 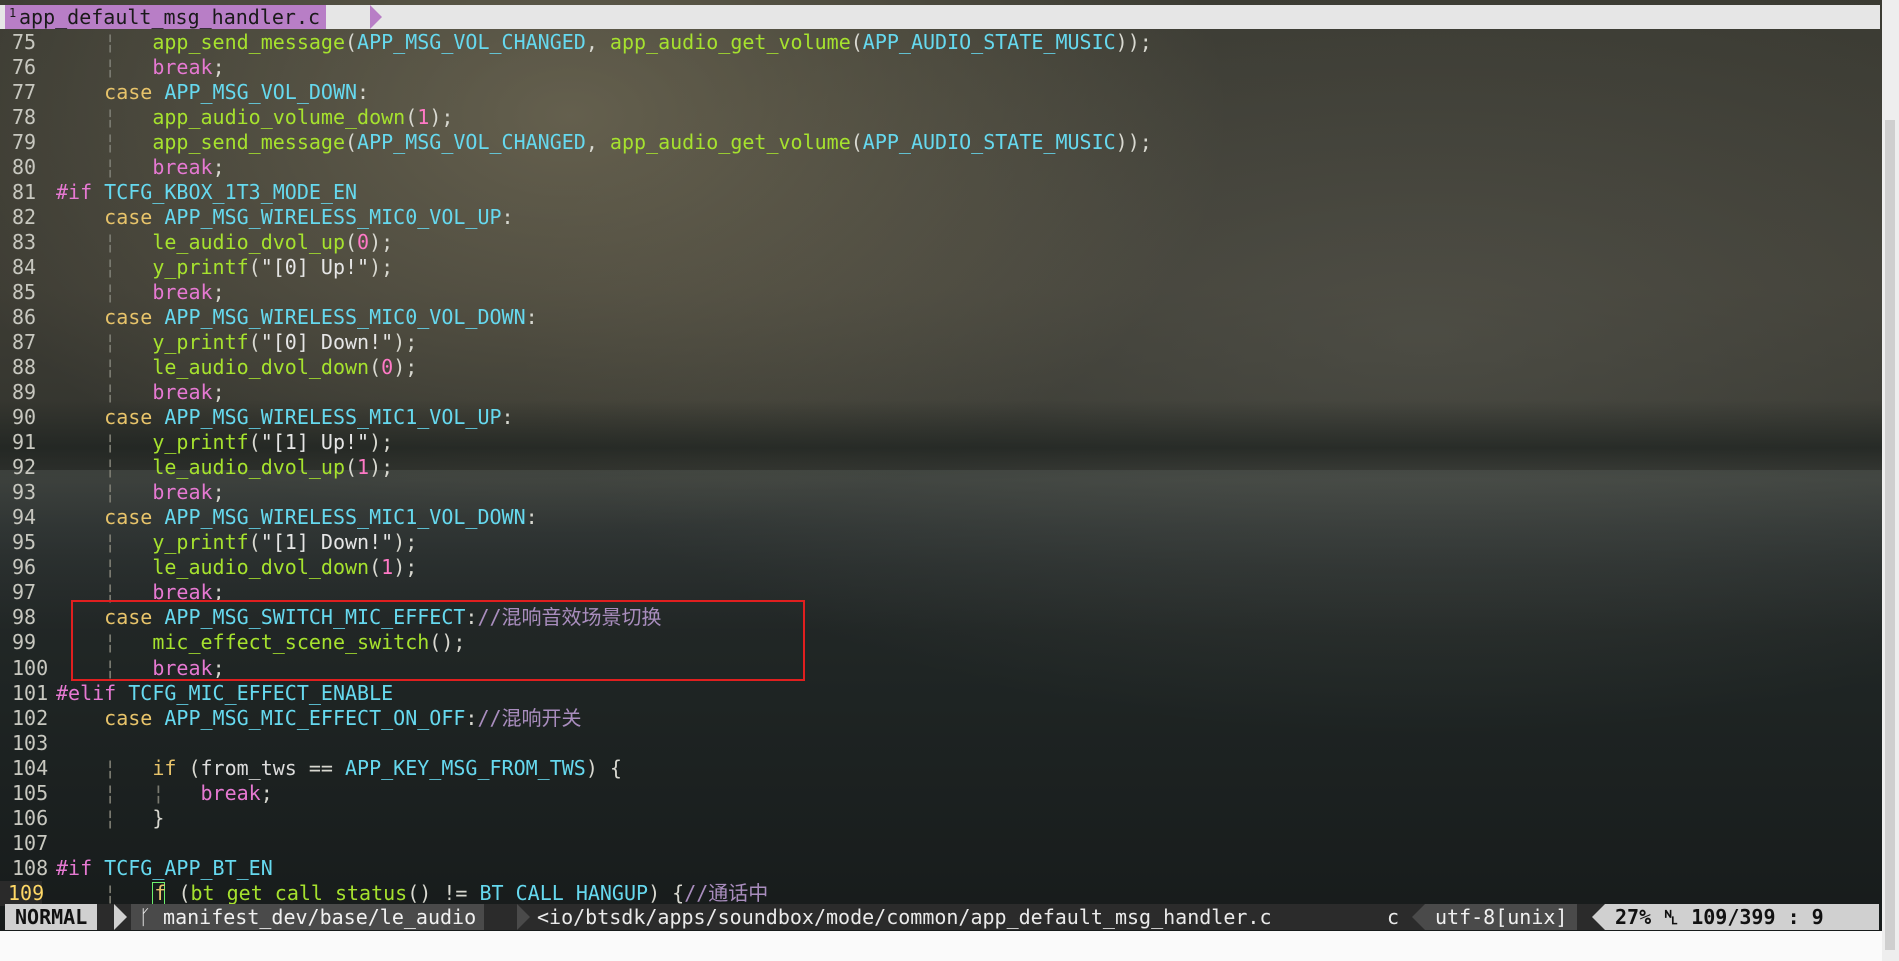 What do you see at coordinates (1742, 917) in the screenshot?
I see `position-segment: 27% ␤ 109/399 : 9` at bounding box center [1742, 917].